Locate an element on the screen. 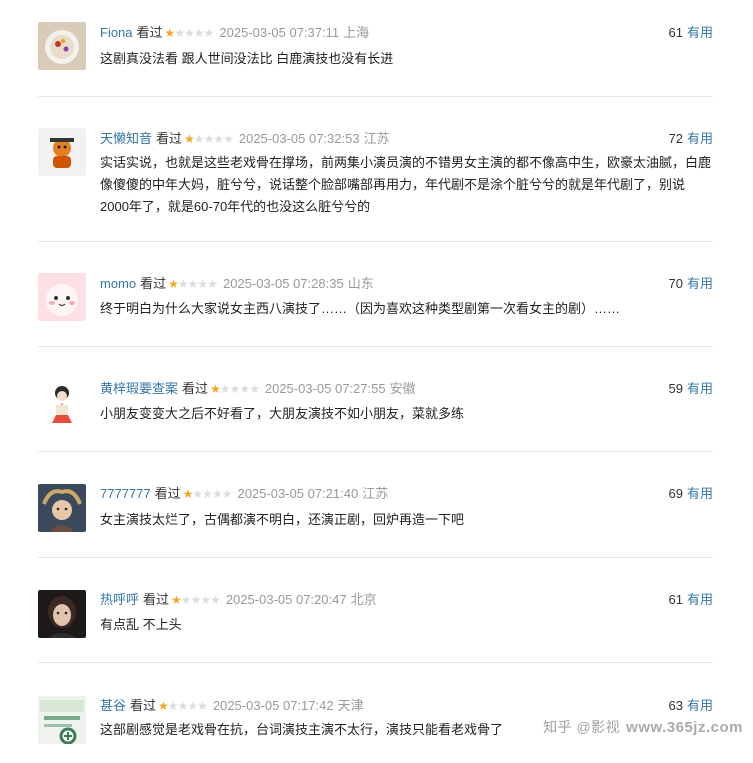  vote-area: 70 有用 is located at coordinates (691, 284).